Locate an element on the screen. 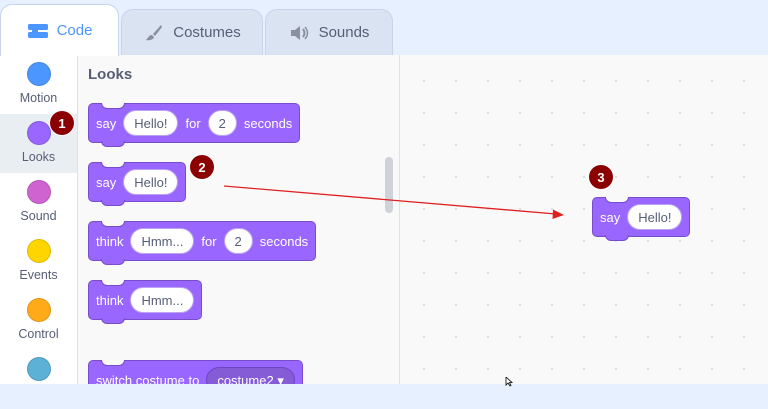 The height and width of the screenshot is (409, 768). tab-sounds: Sounds is located at coordinates (329, 32).